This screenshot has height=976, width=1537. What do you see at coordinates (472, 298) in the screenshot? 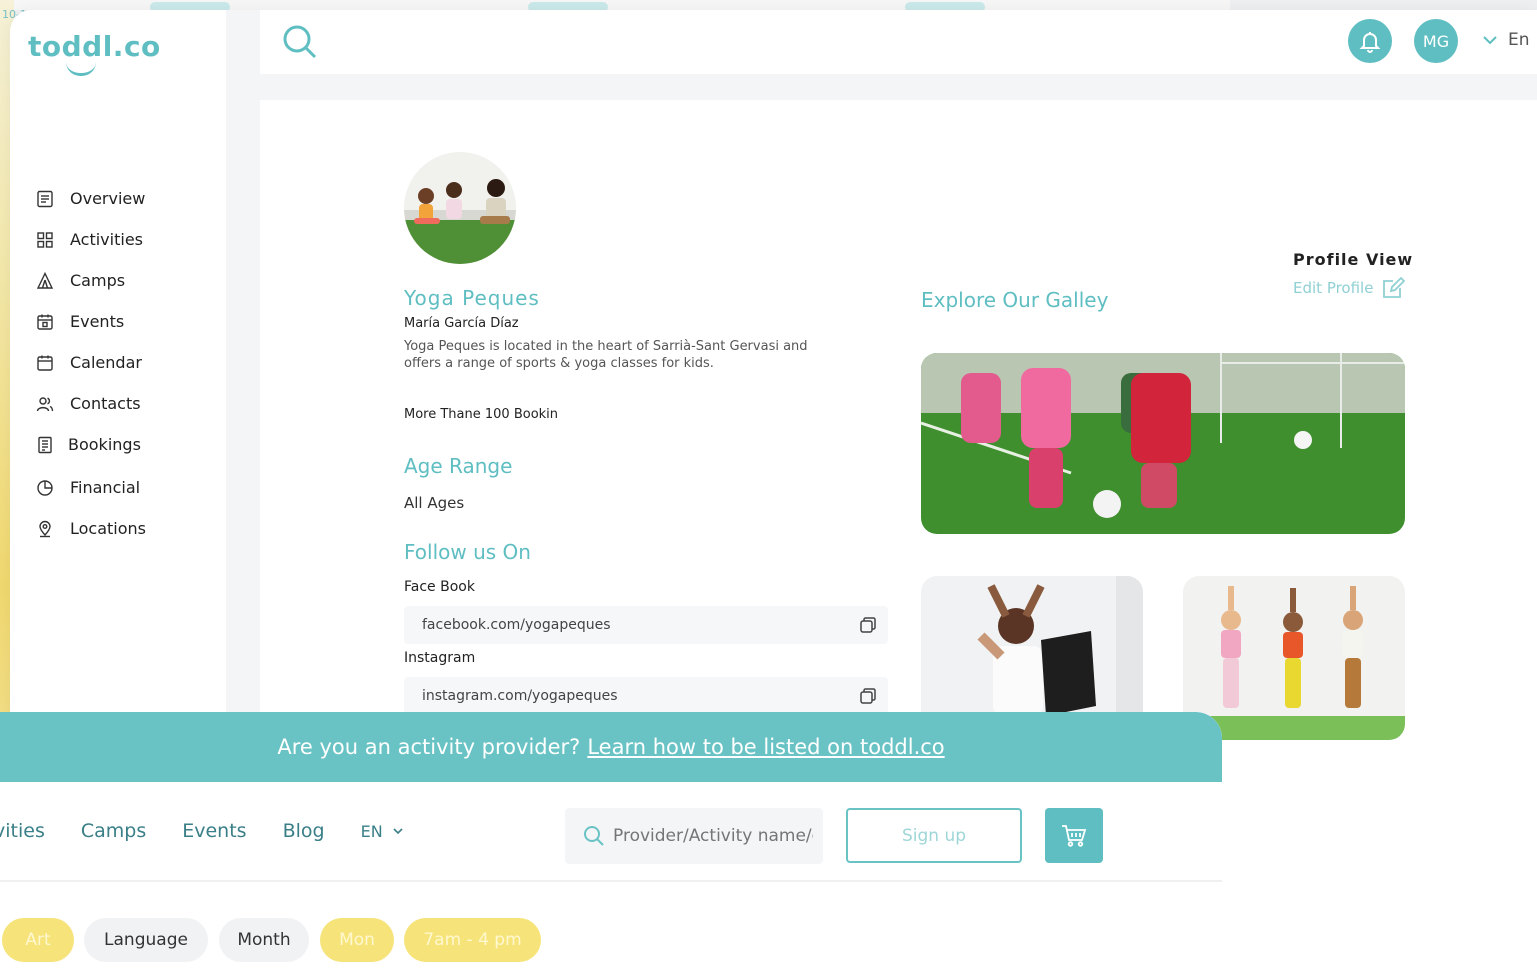
I see `provider-name: Yoga Peques` at bounding box center [472, 298].